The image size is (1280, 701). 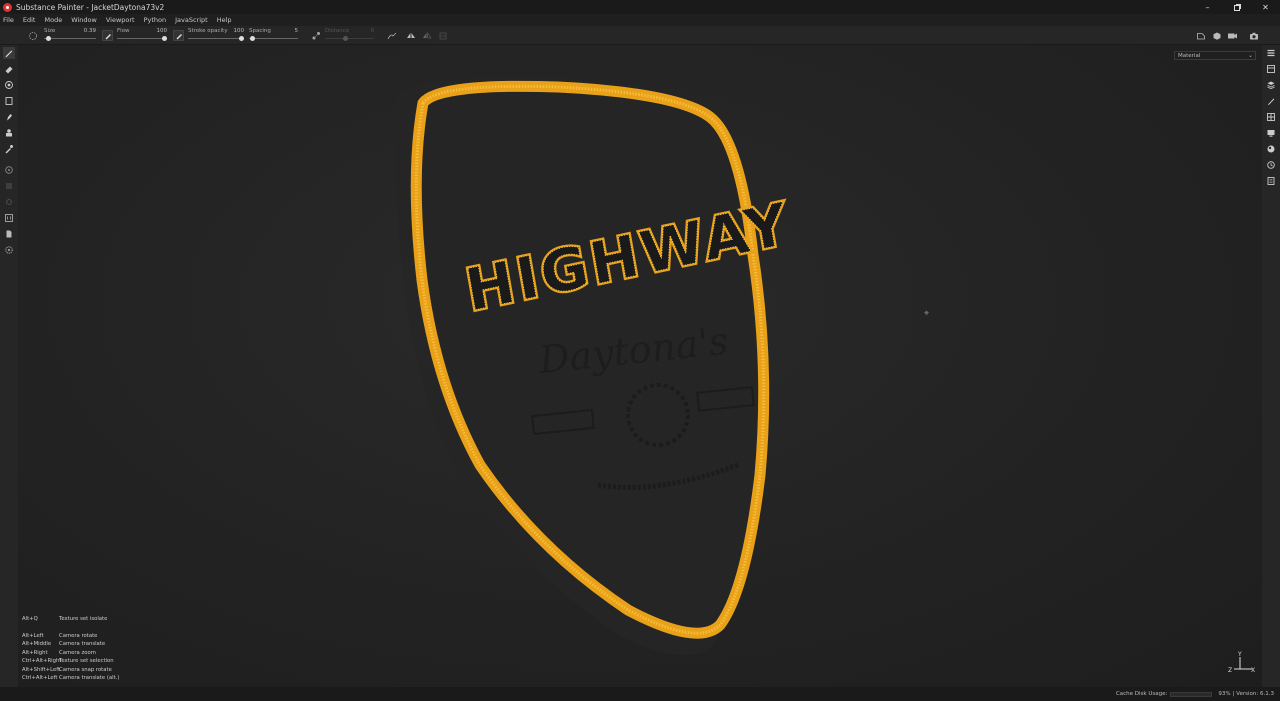 I want to click on menu-viewport: Viewport, so click(x=120, y=20).